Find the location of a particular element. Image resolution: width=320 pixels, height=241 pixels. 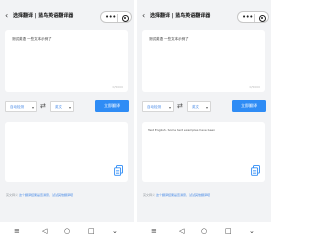

output-card is located at coordinates (66, 152).